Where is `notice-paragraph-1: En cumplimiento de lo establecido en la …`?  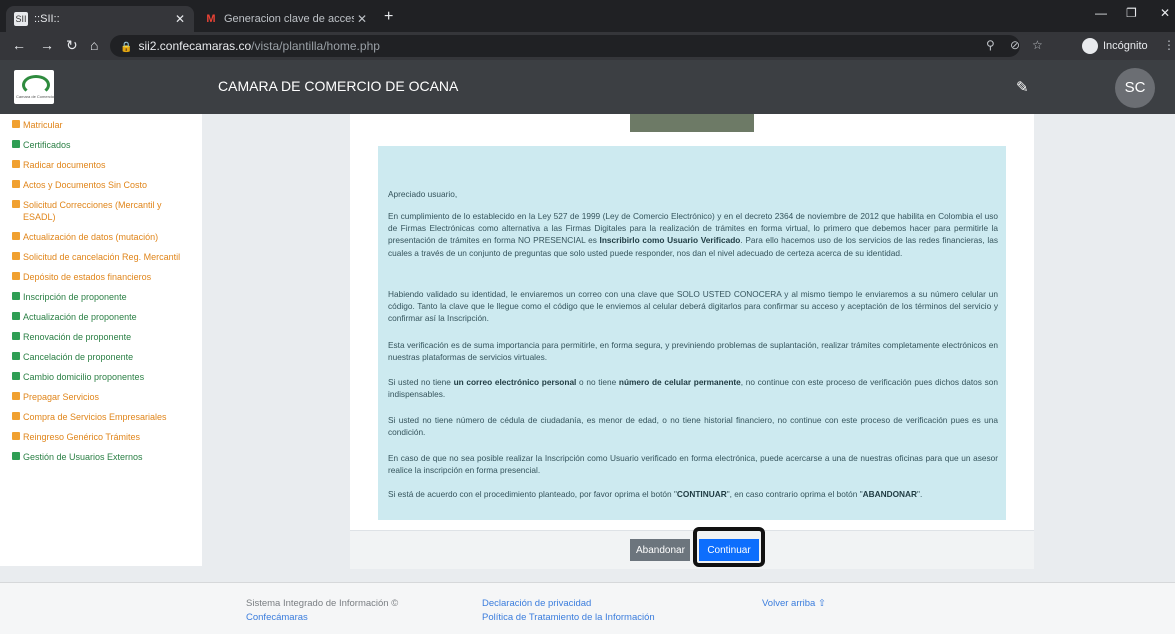 notice-paragraph-1: En cumplimiento de lo establecido en la … is located at coordinates (693, 234).